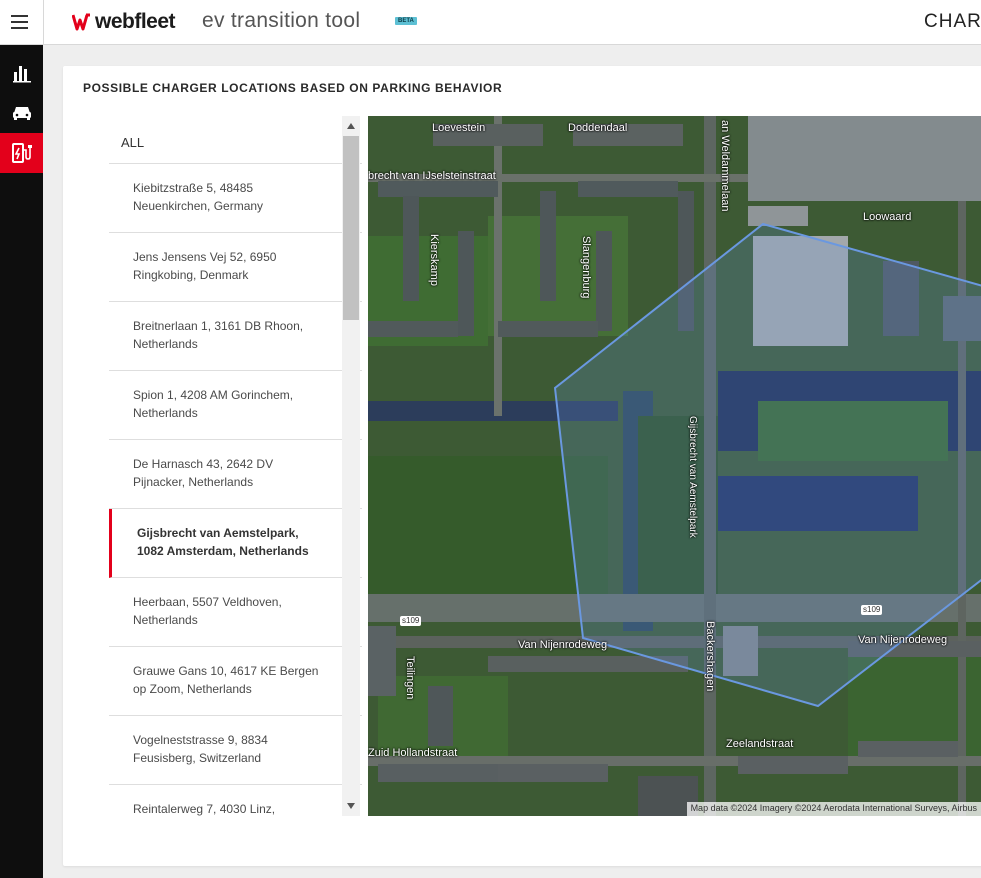  I want to click on location-address-line2: Ringkobing, Denmark, so click(191, 275).